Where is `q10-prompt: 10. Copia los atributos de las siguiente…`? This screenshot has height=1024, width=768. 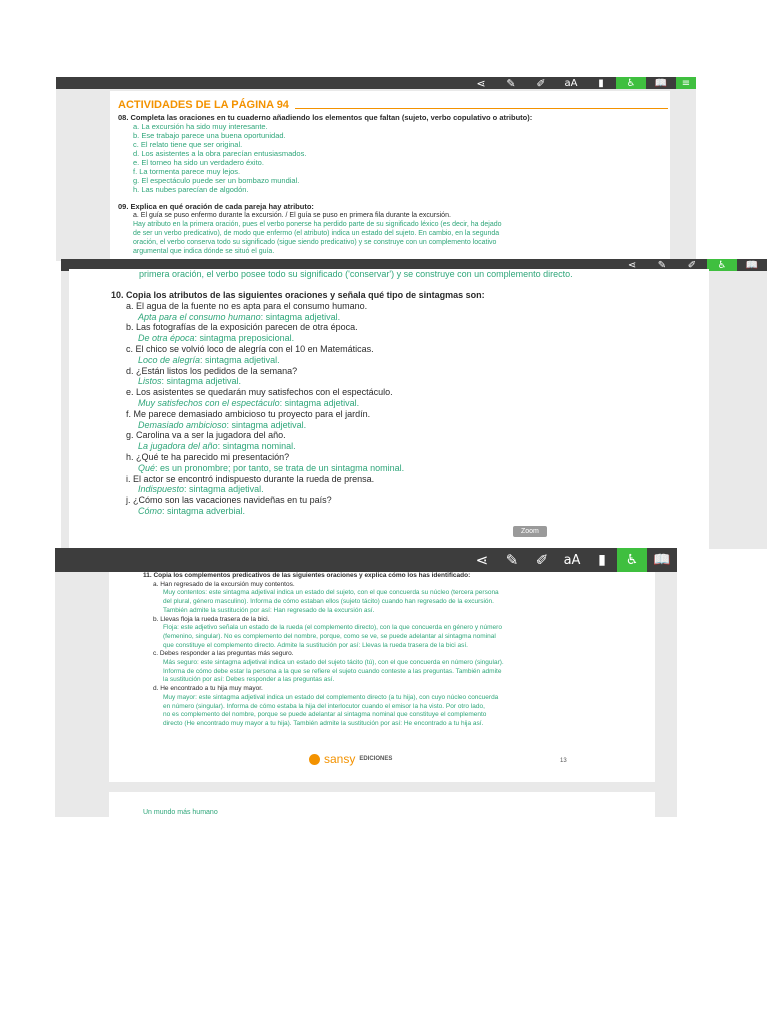
q10-prompt: 10. Copia los atributos de las siguiente… is located at coordinates (298, 295).